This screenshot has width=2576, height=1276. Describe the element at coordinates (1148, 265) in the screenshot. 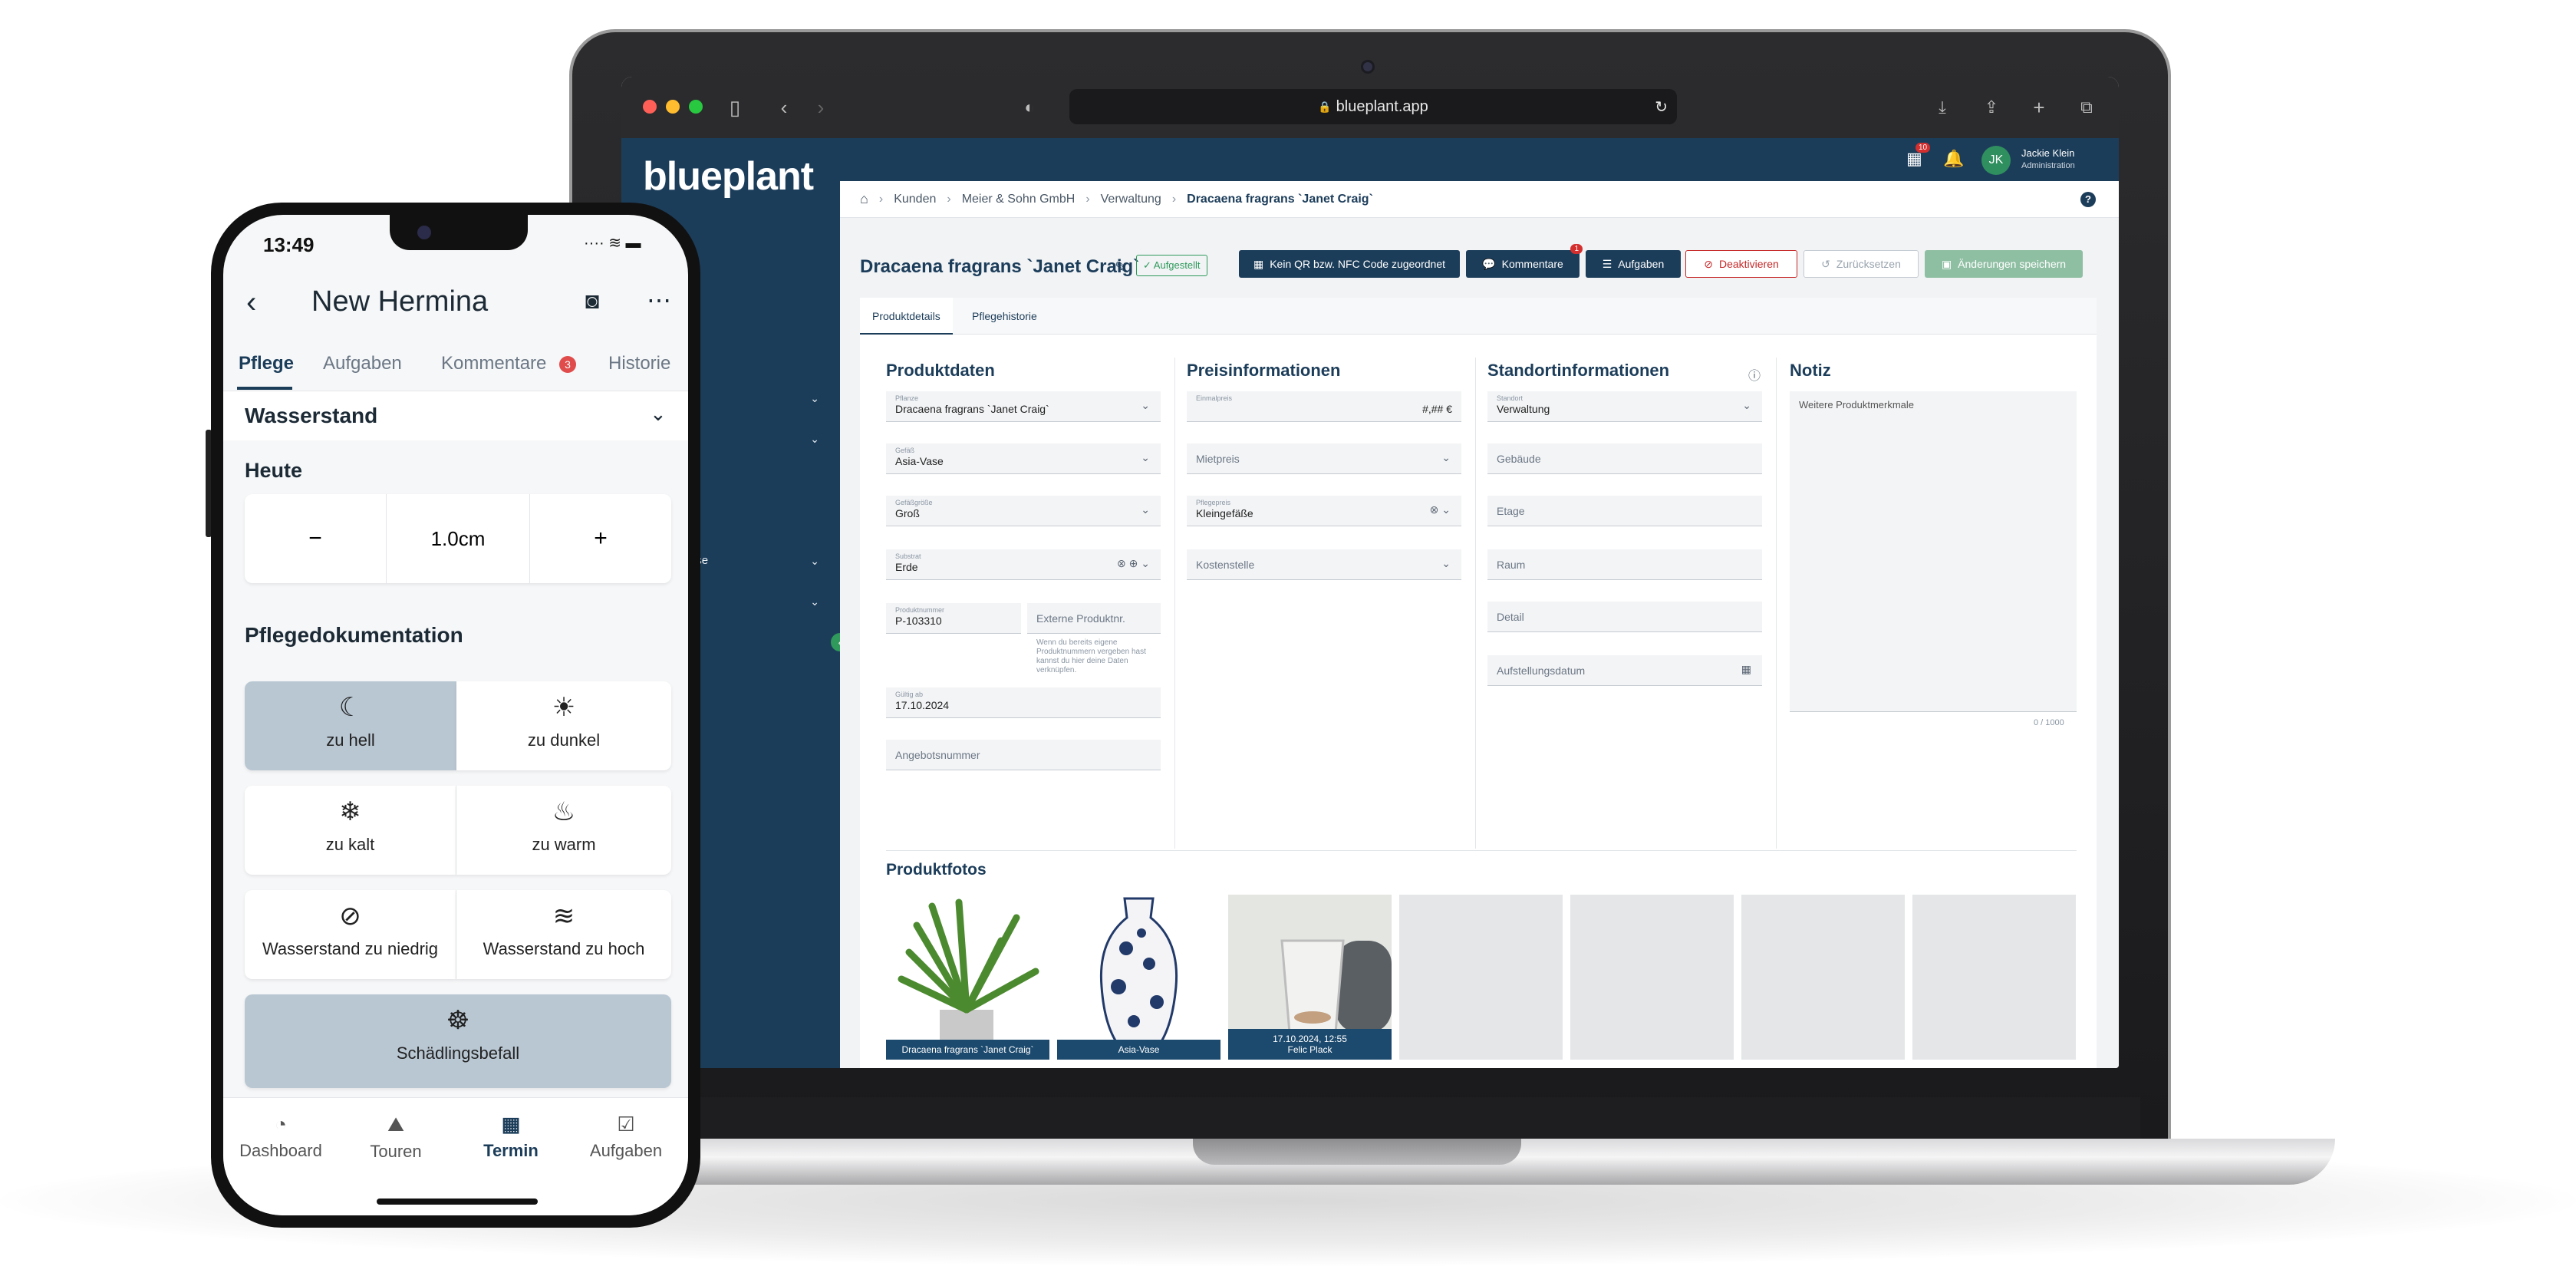

I see `check-circle-icon: ✓` at that location.